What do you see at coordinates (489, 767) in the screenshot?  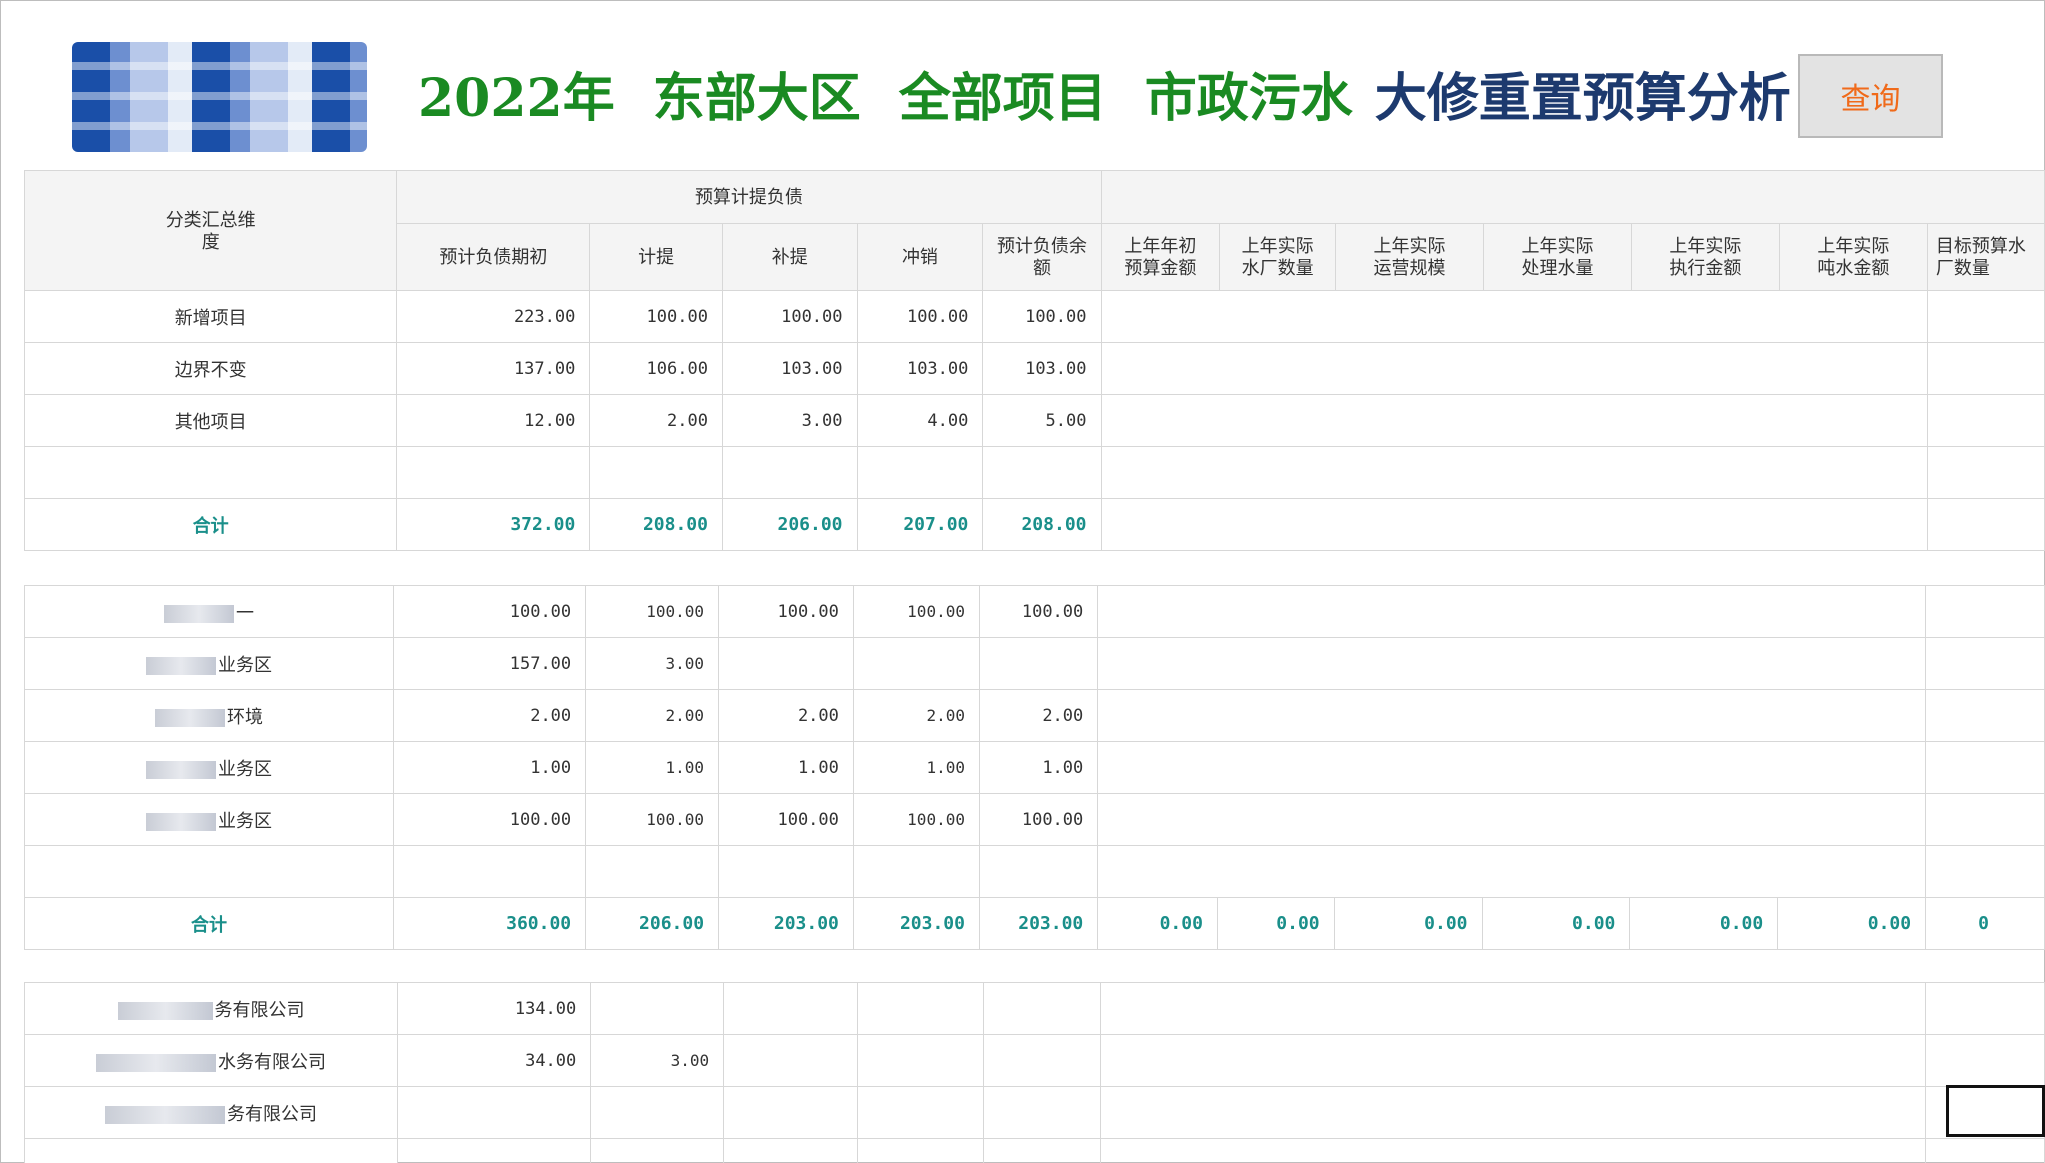 I see `cell-opening: 1.00` at bounding box center [489, 767].